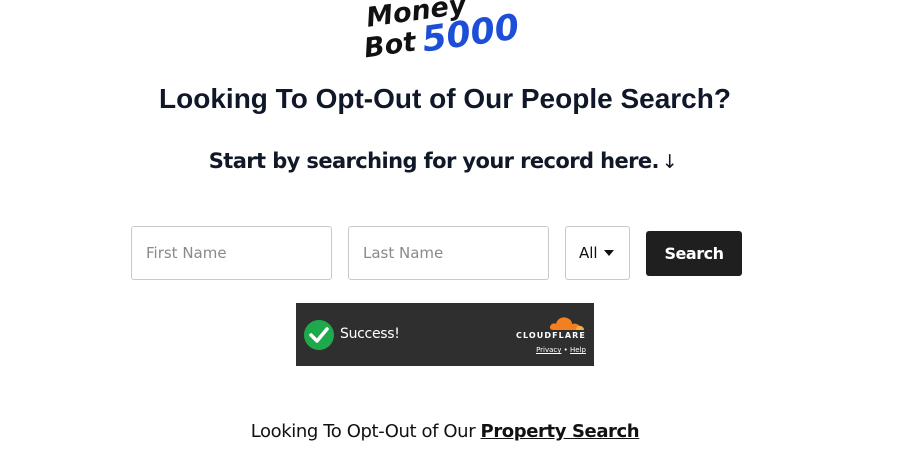 This screenshot has width=920, height=468. What do you see at coordinates (363, 431) in the screenshot?
I see `footer-prefix: Looking To Opt-Out of Our` at bounding box center [363, 431].